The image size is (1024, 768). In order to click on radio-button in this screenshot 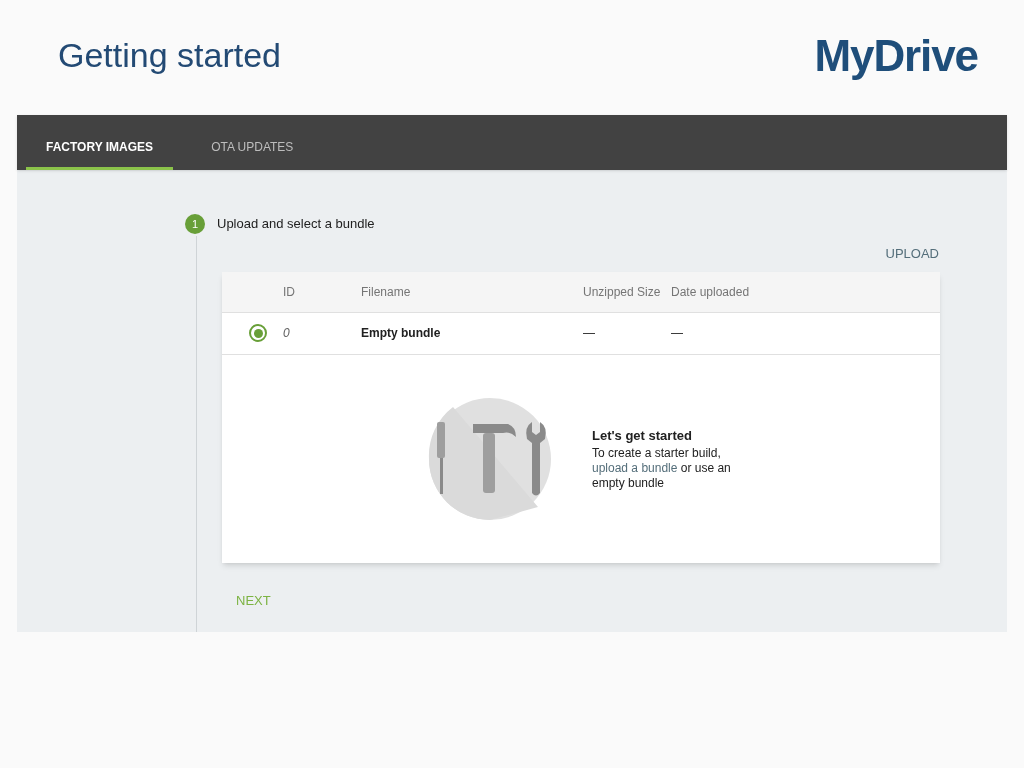, I will do `click(258, 333)`.